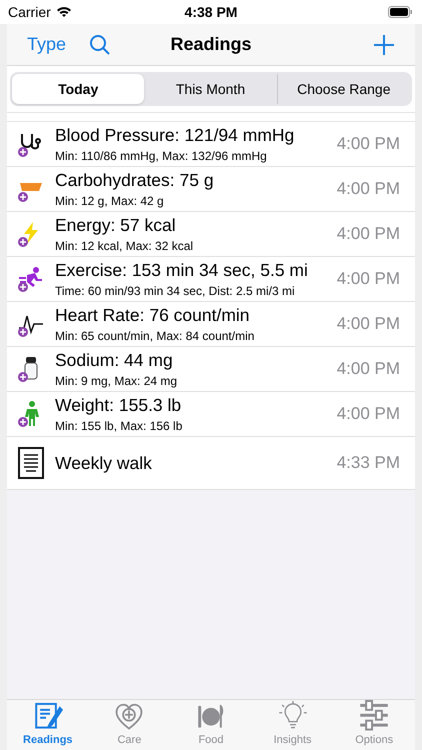 The height and width of the screenshot is (750, 422). What do you see at coordinates (175, 135) in the screenshot?
I see `reading-title: Blood Pressure: 121/94 mmHg` at bounding box center [175, 135].